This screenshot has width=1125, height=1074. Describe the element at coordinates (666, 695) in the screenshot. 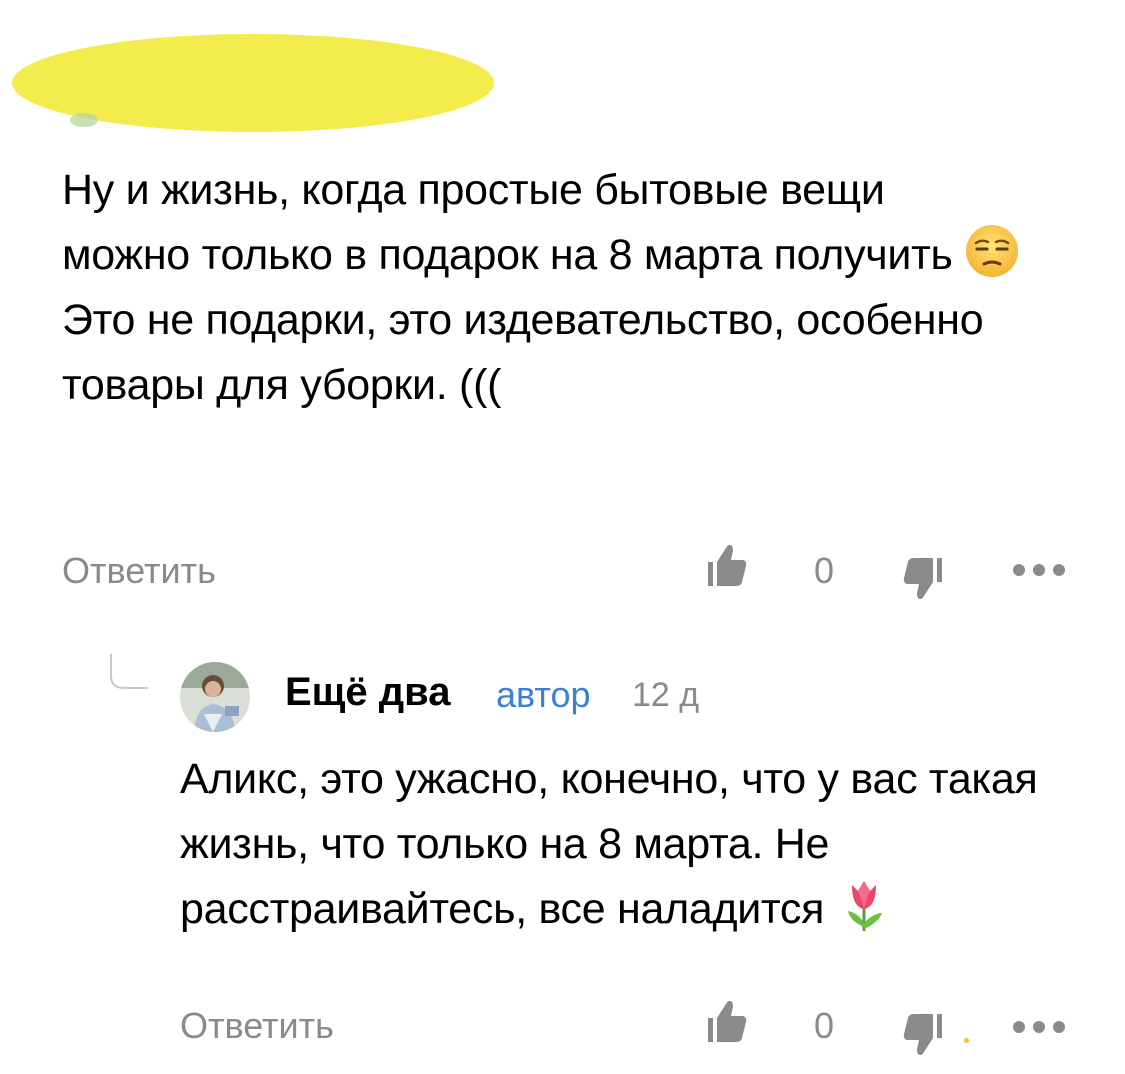

I see `timestamp: 12 д` at that location.